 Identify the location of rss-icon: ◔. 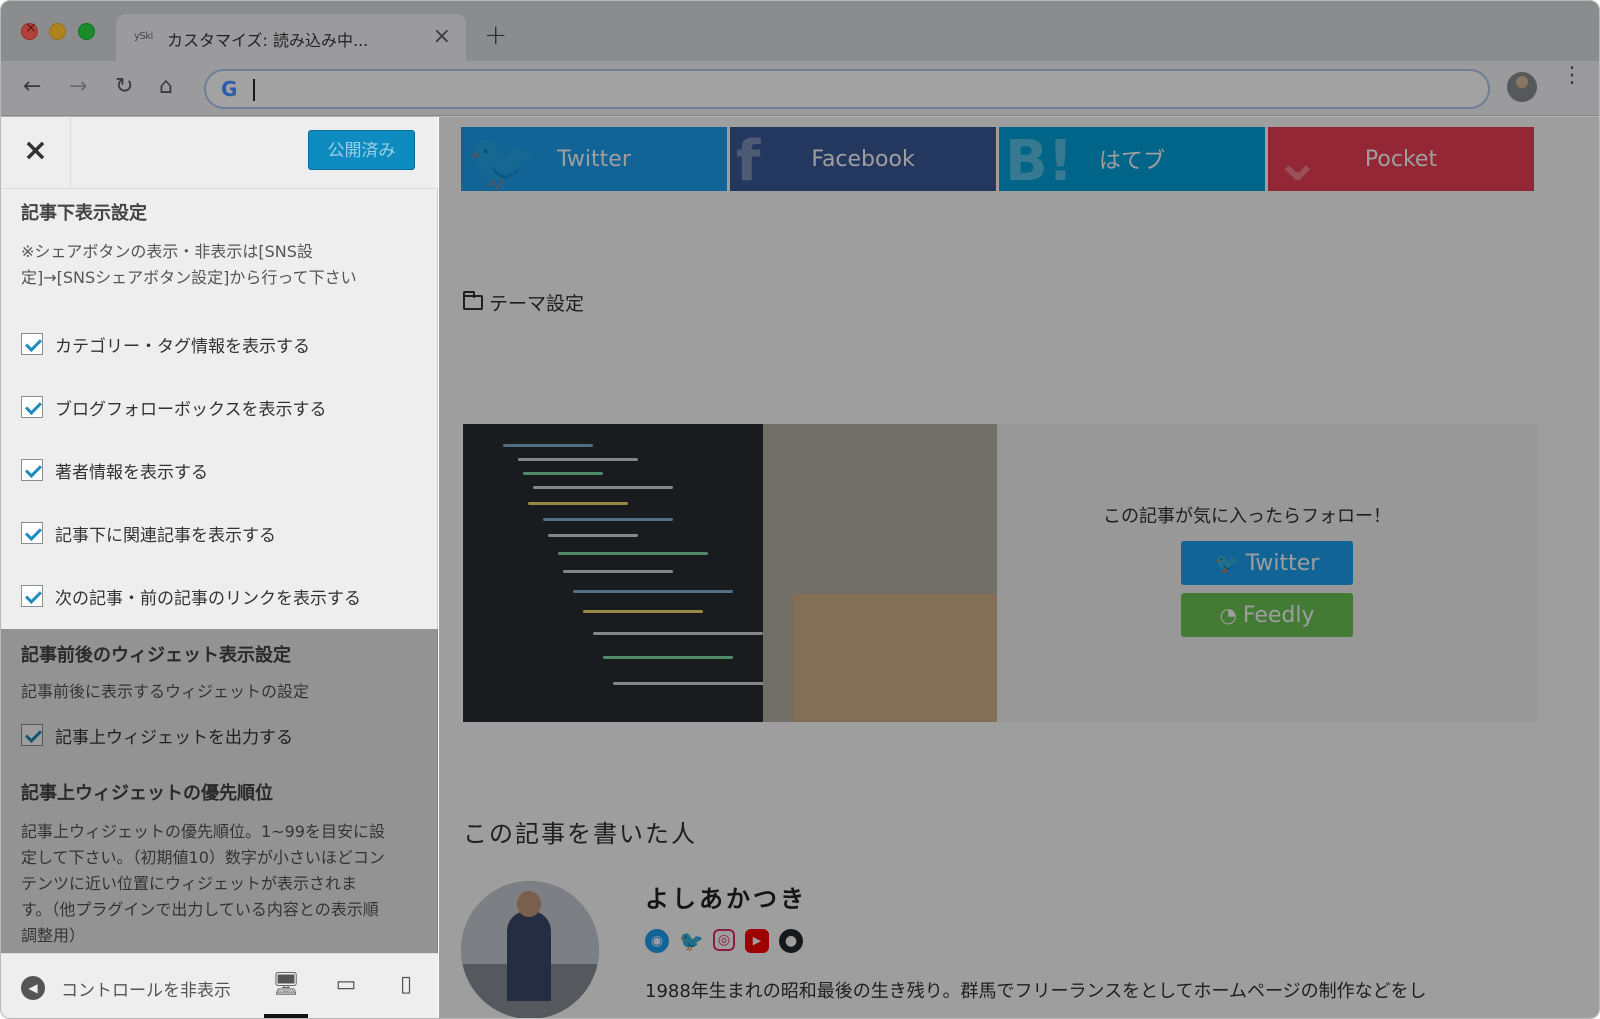
(1228, 615).